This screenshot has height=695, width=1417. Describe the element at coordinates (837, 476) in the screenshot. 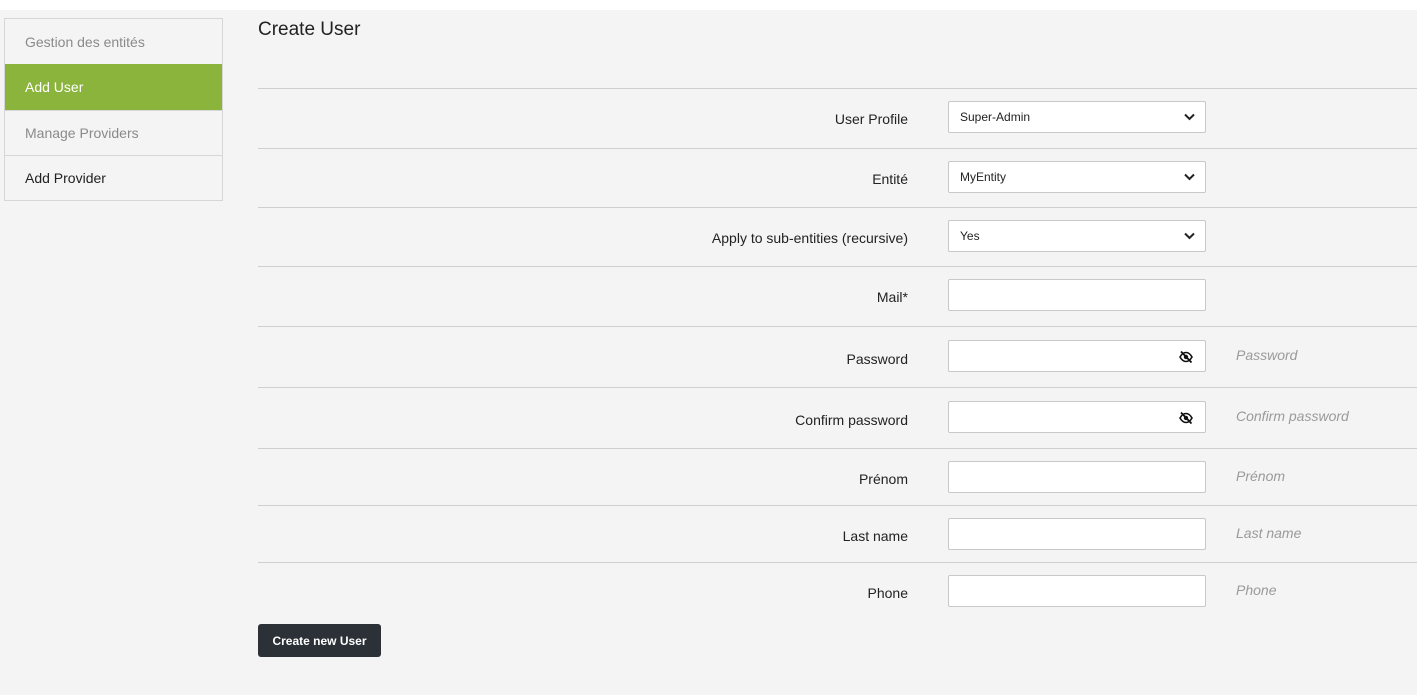

I see `form-row-first-name: Prénom Prénom` at that location.